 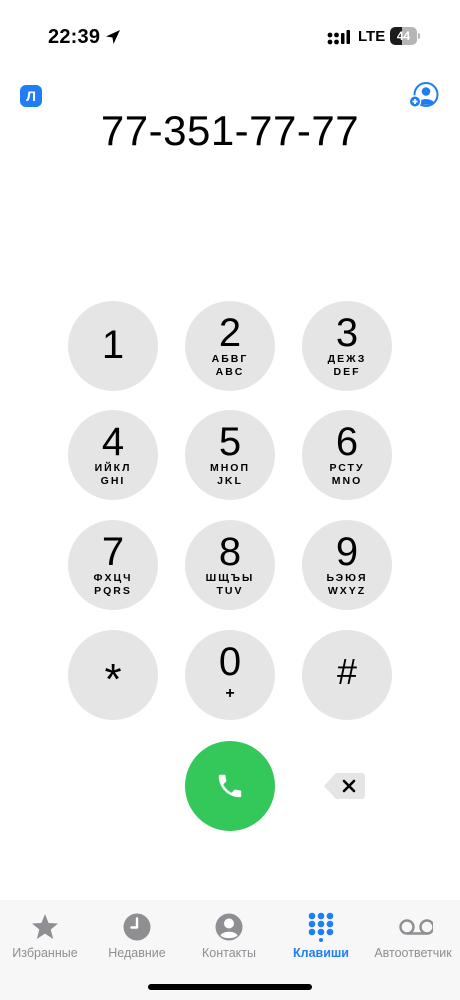 What do you see at coordinates (113, 37) in the screenshot?
I see `location-arrow-icon` at bounding box center [113, 37].